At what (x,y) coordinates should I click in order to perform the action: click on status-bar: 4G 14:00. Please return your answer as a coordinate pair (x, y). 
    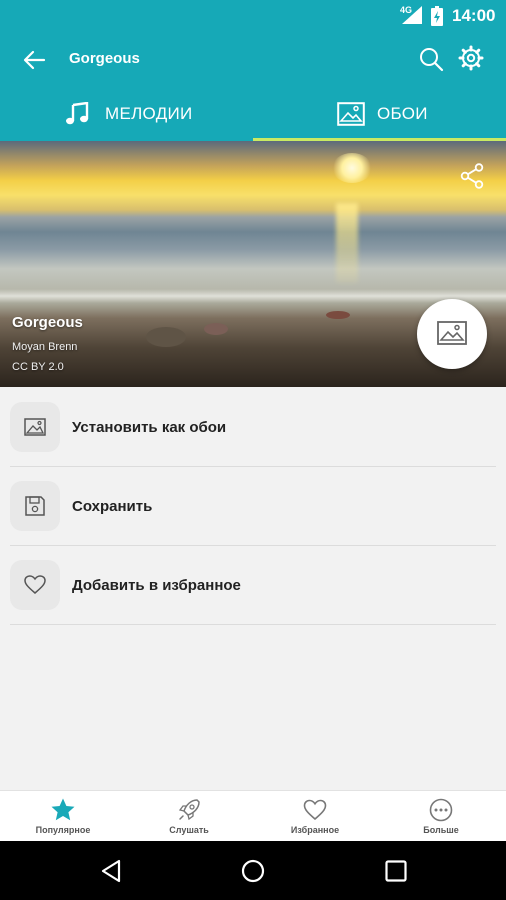
    Looking at the image, I should click on (253, 16).